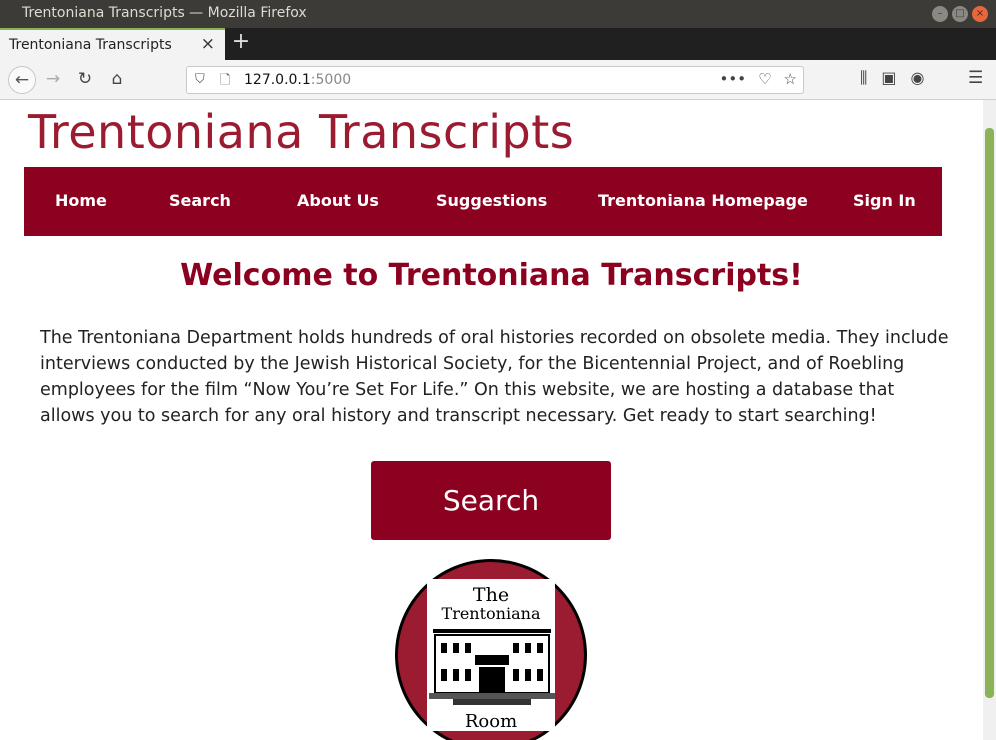 This screenshot has height=740, width=996. Describe the element at coordinates (492, 667) in the screenshot. I see `logo-building` at that location.